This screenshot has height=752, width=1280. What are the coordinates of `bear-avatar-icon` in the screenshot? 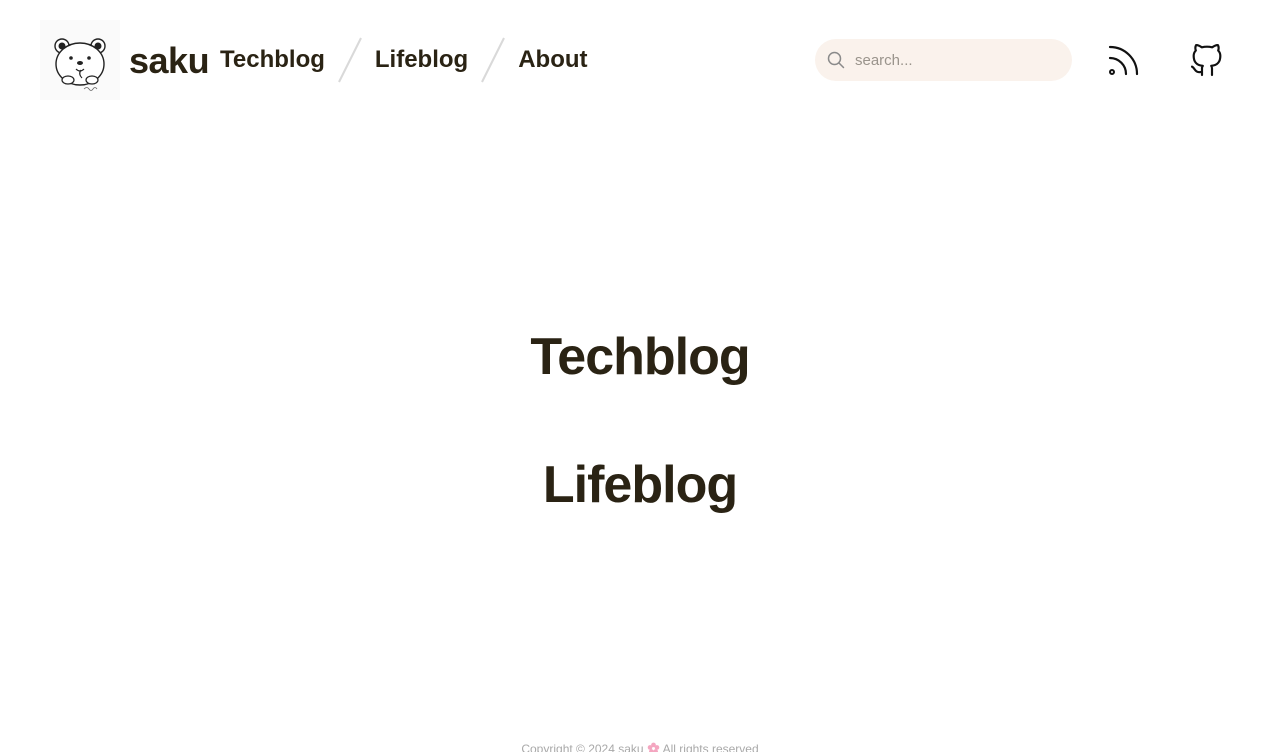 It's located at (80, 60).